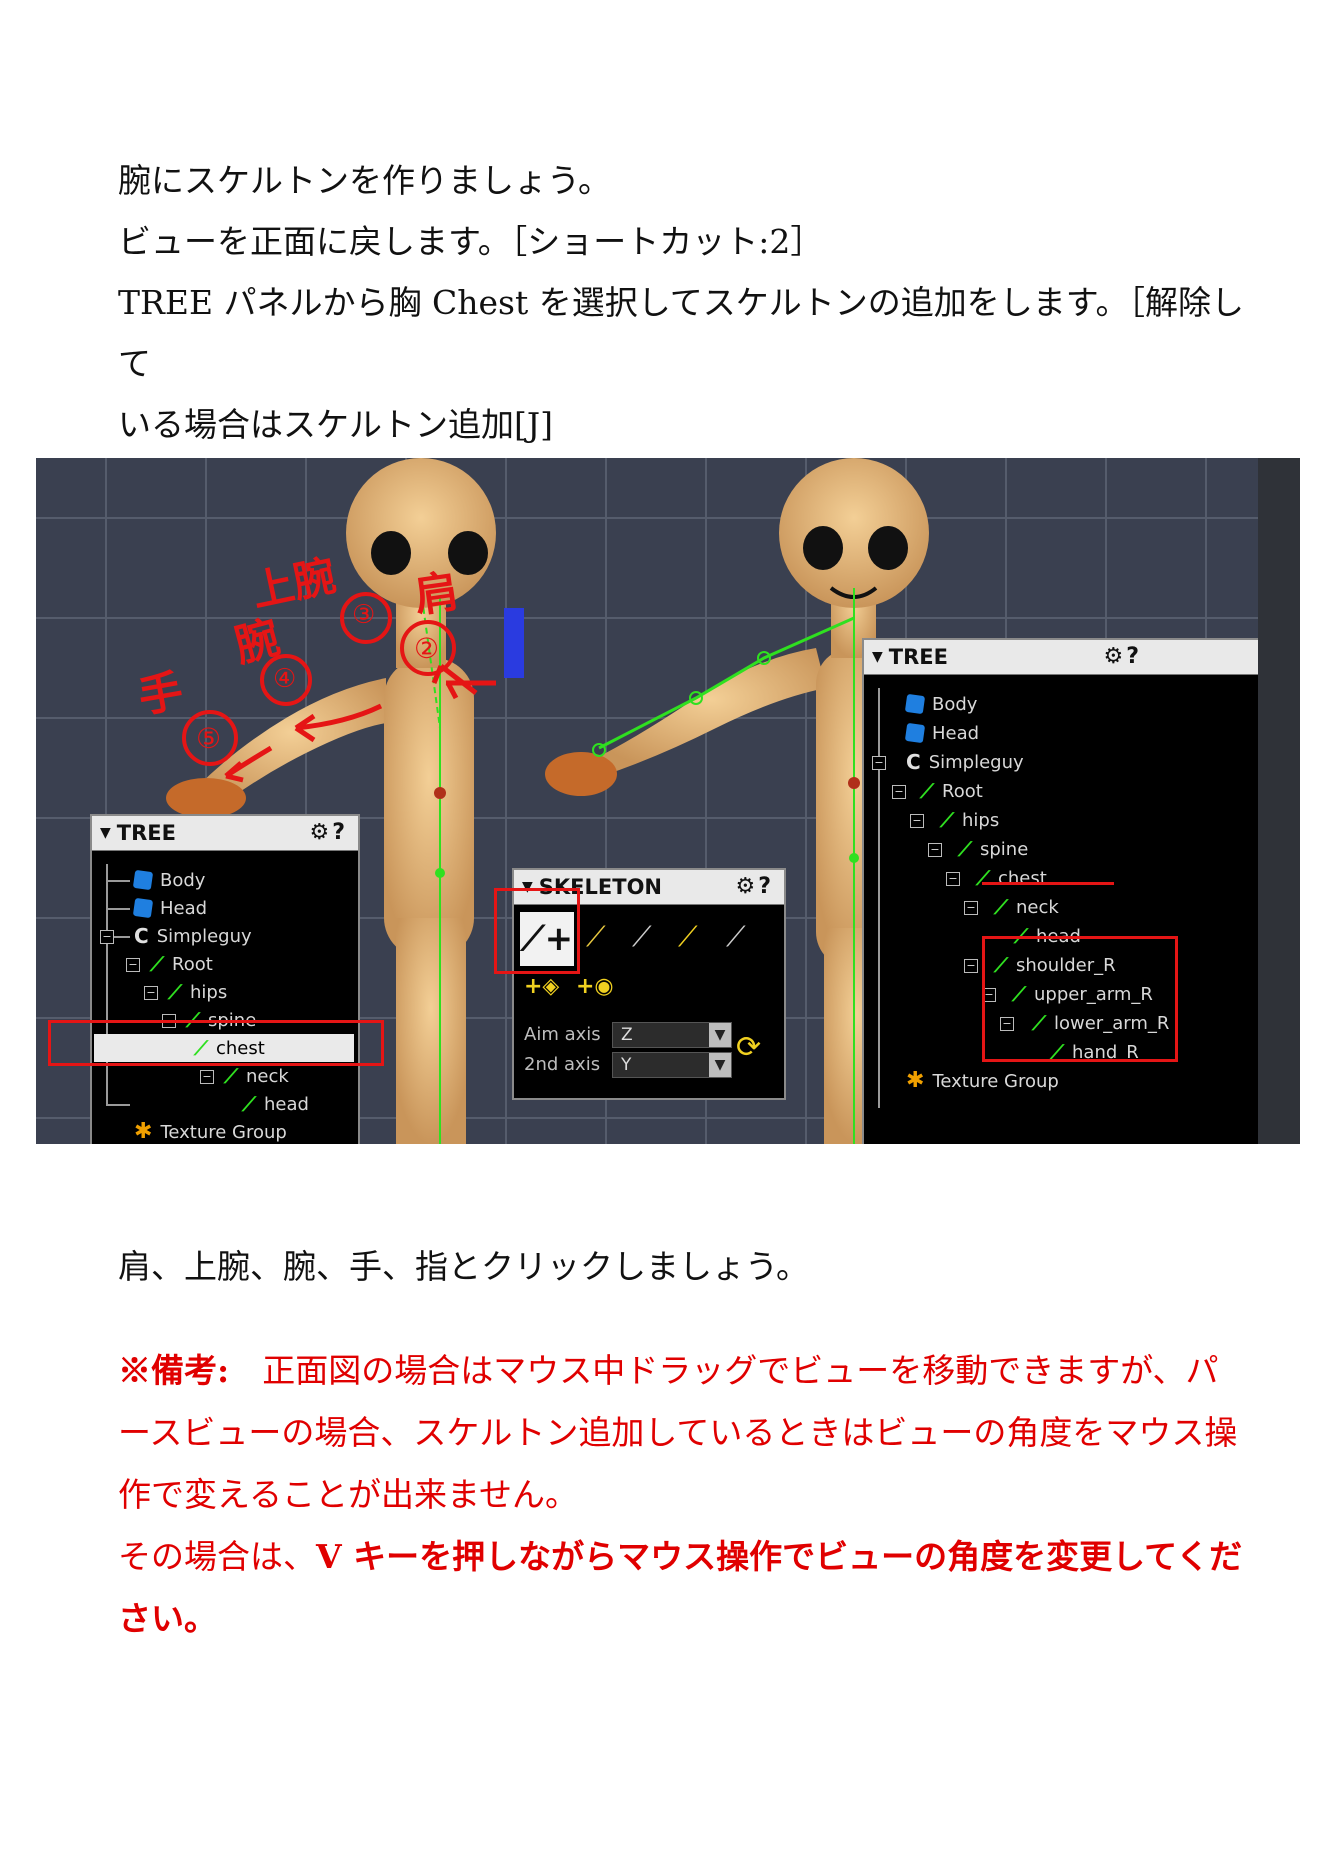 The width and height of the screenshot is (1328, 1875). Describe the element at coordinates (541, 986) in the screenshot. I see `add-unity-rig-icon: +◈` at that location.